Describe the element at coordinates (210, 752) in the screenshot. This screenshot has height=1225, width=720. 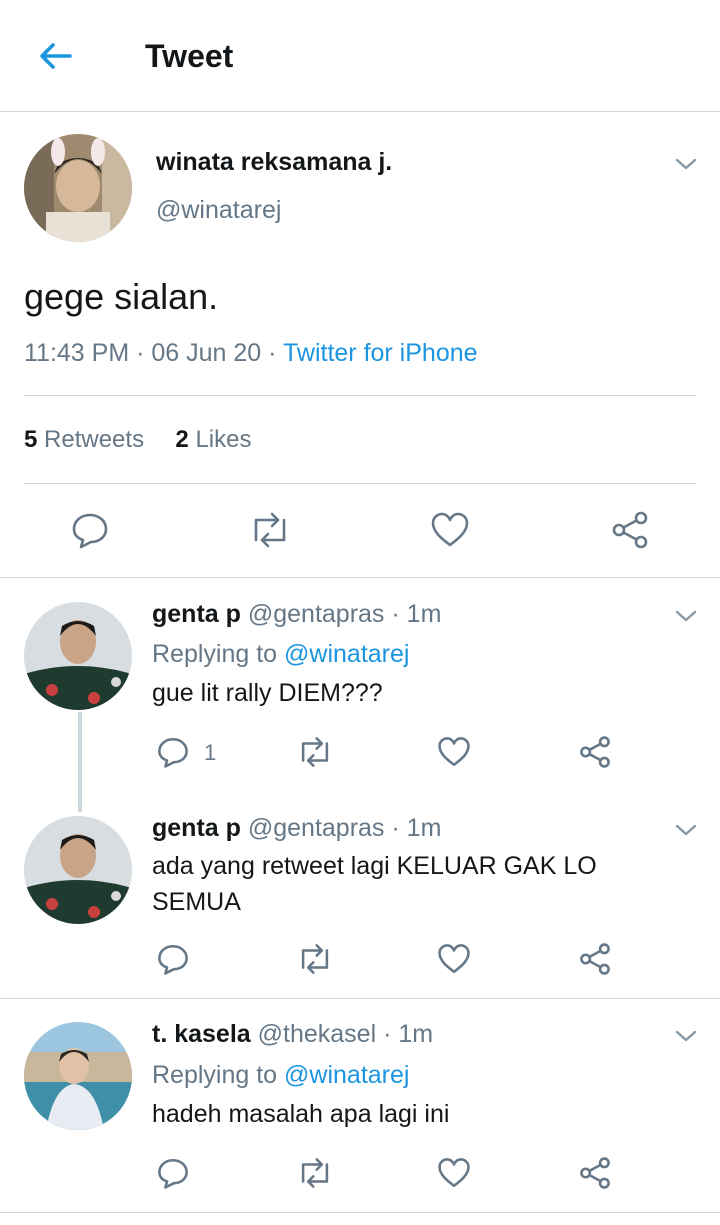
I see `reply-count: 1` at that location.